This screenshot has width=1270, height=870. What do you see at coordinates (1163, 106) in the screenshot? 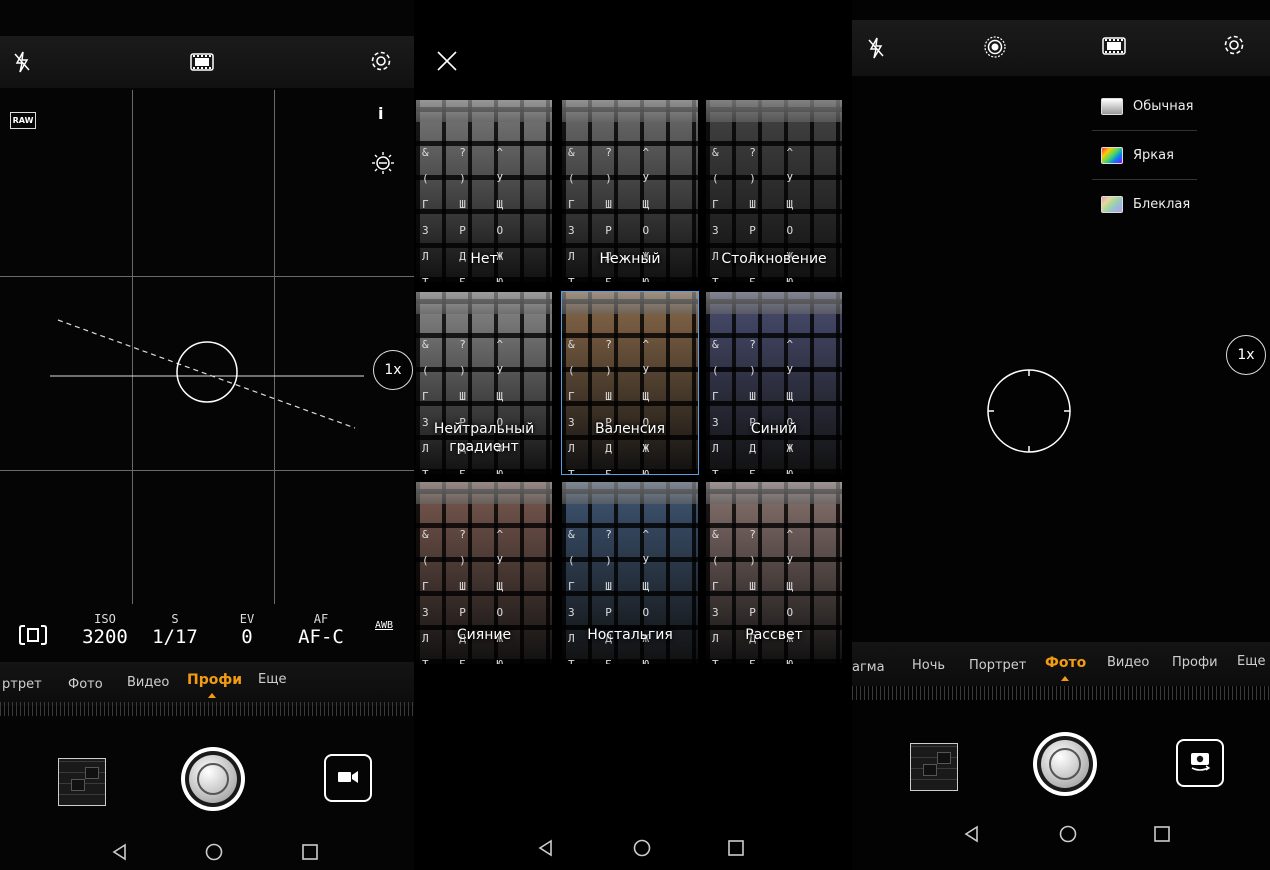
I see `color-mode-label: Обычная` at bounding box center [1163, 106].